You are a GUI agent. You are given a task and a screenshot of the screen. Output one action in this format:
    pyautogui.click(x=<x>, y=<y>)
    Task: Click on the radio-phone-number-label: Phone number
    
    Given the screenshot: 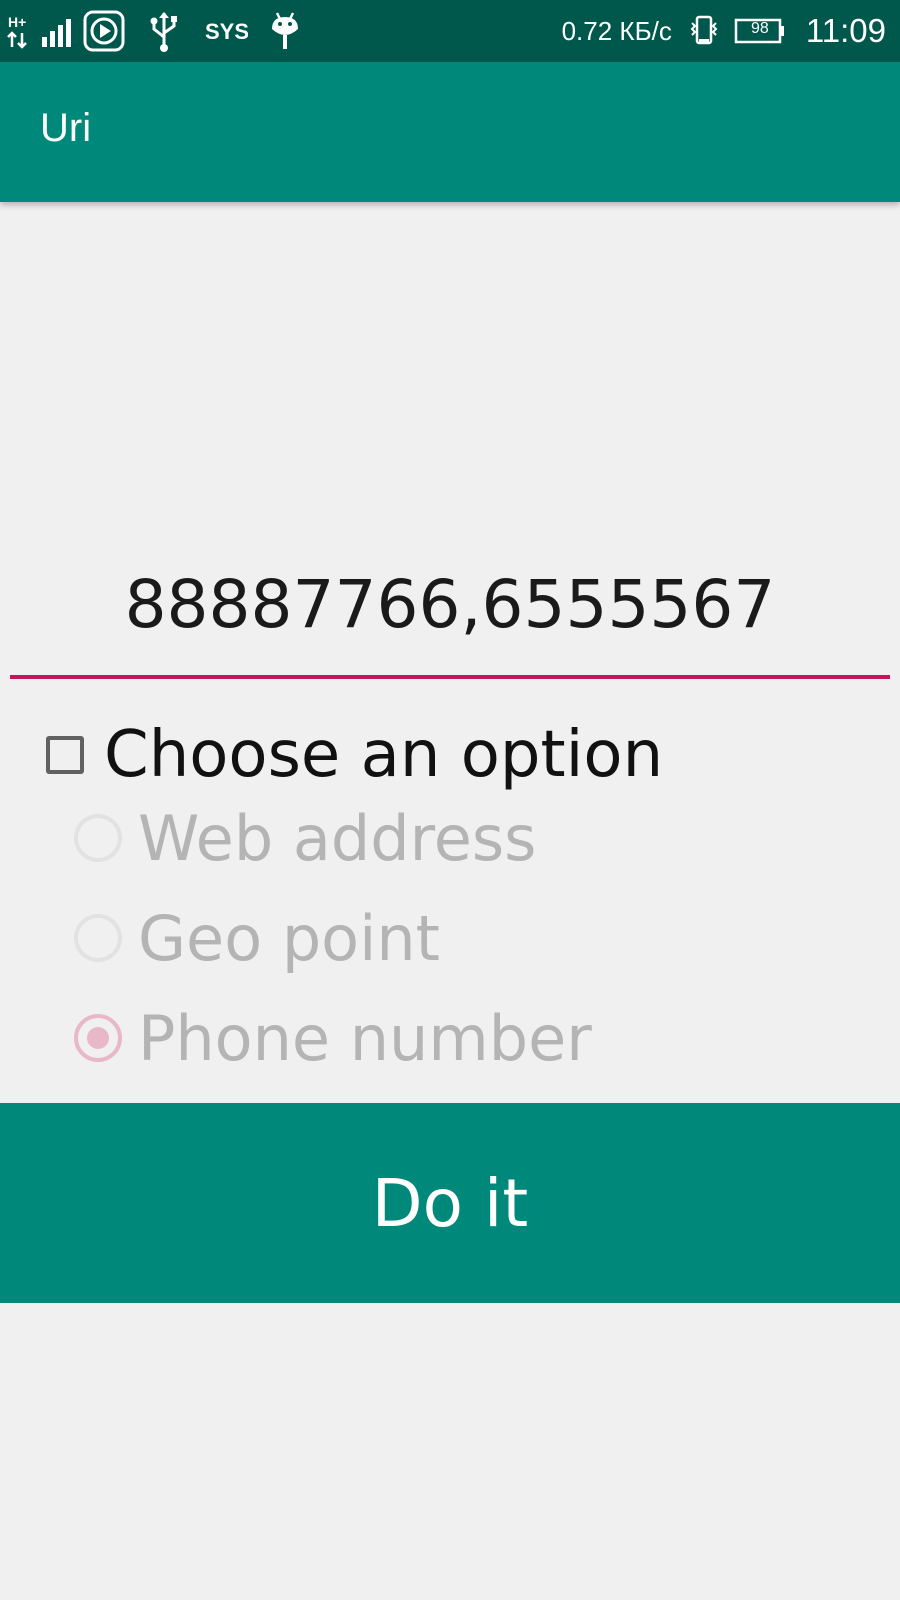 What is the action you would take?
    pyautogui.click(x=365, y=1038)
    